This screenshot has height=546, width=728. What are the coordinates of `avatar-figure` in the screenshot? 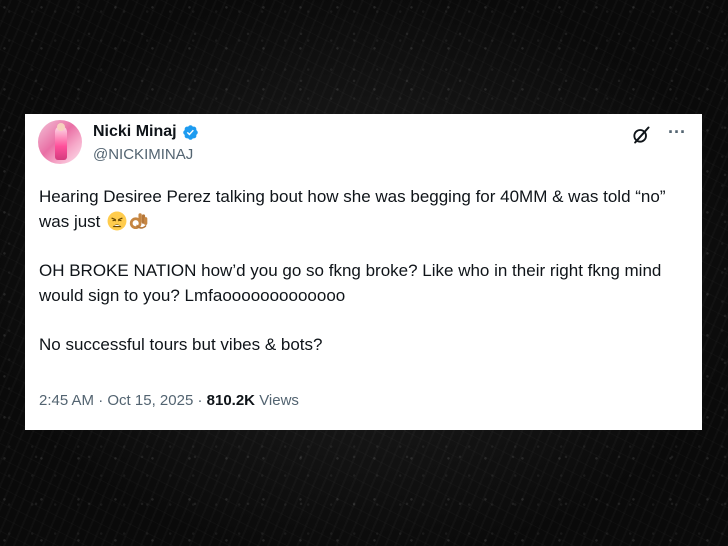 It's located at (61, 143).